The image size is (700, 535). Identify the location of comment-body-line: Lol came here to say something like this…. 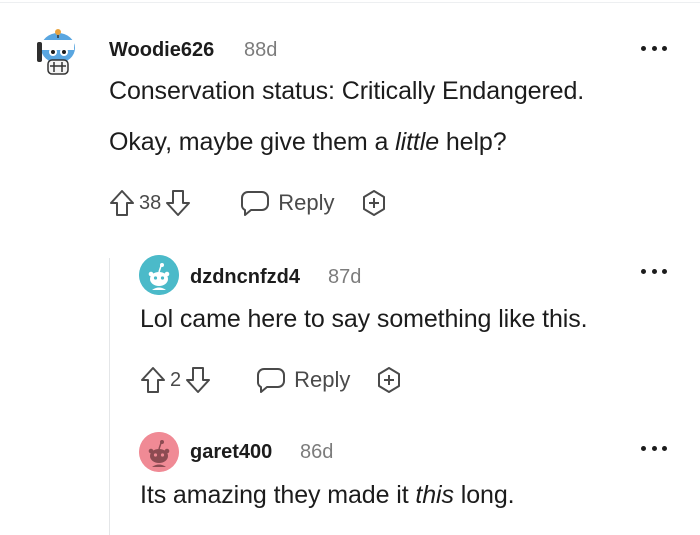
(364, 319).